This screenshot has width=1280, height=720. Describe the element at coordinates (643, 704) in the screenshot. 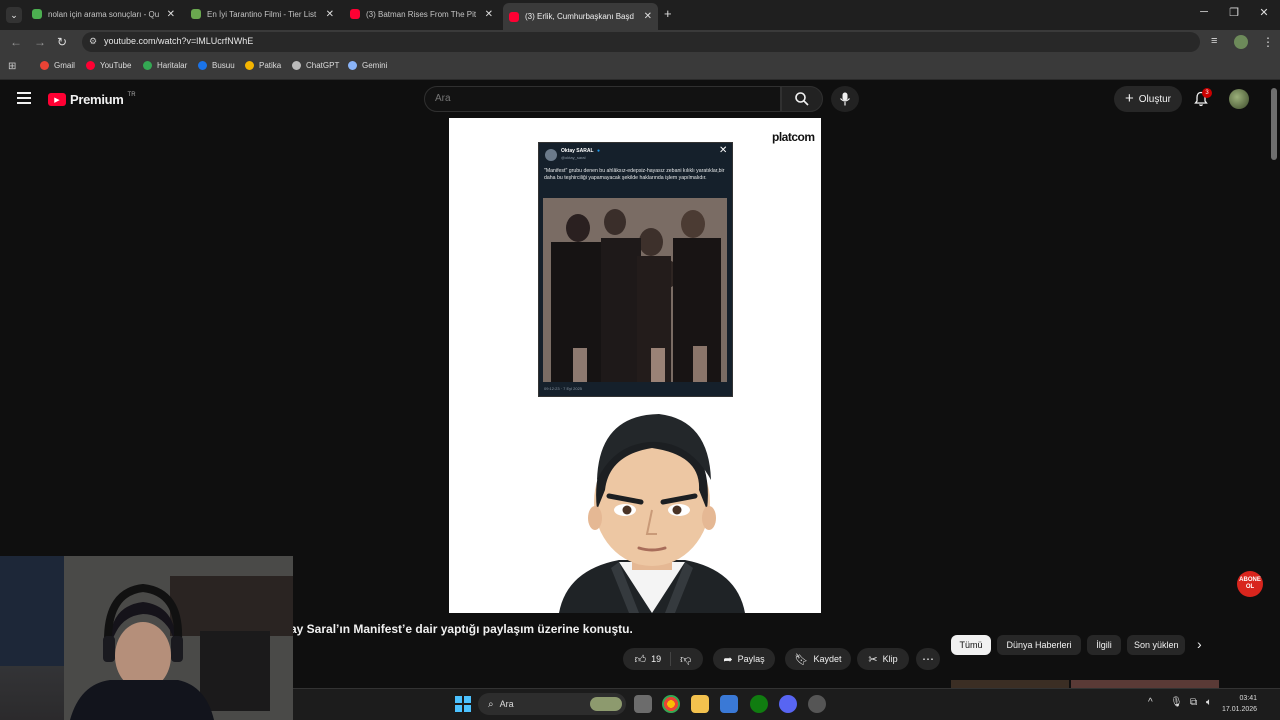

I see `task-view-icon` at that location.